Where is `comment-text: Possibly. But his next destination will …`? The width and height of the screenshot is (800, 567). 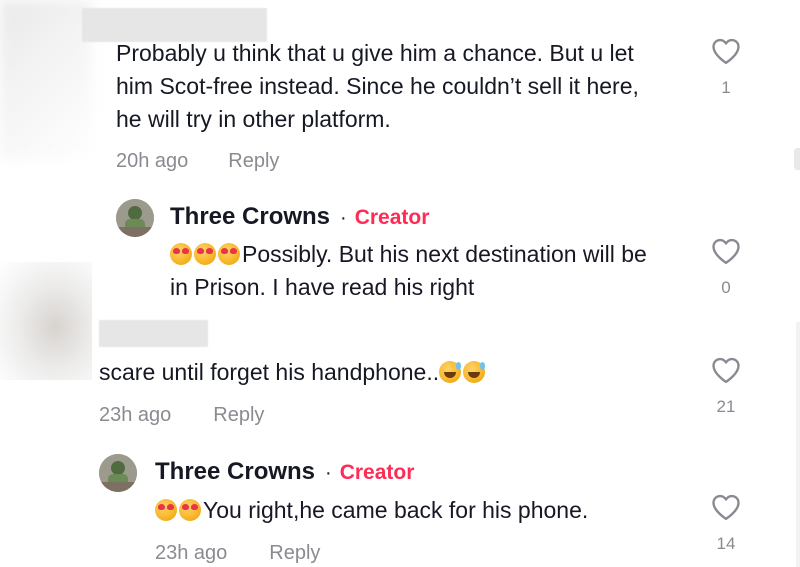
comment-text: Possibly. But his next destination will … is located at coordinates (408, 271).